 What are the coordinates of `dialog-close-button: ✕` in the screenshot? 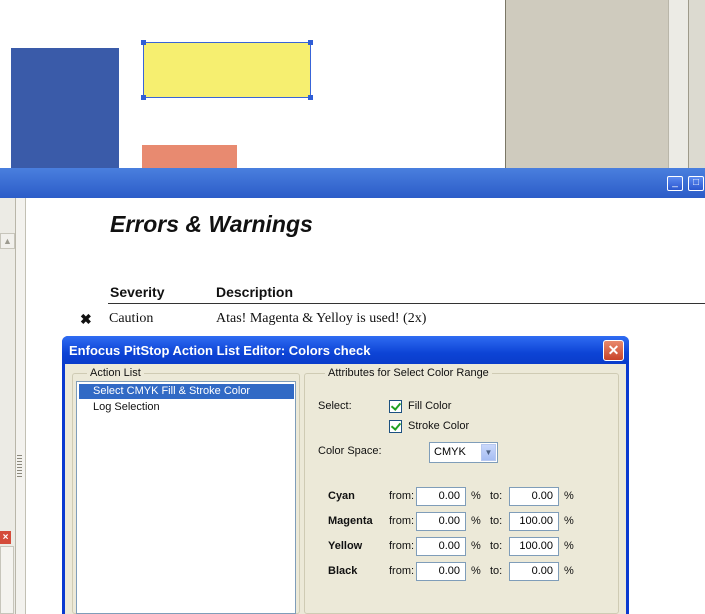 It's located at (613, 350).